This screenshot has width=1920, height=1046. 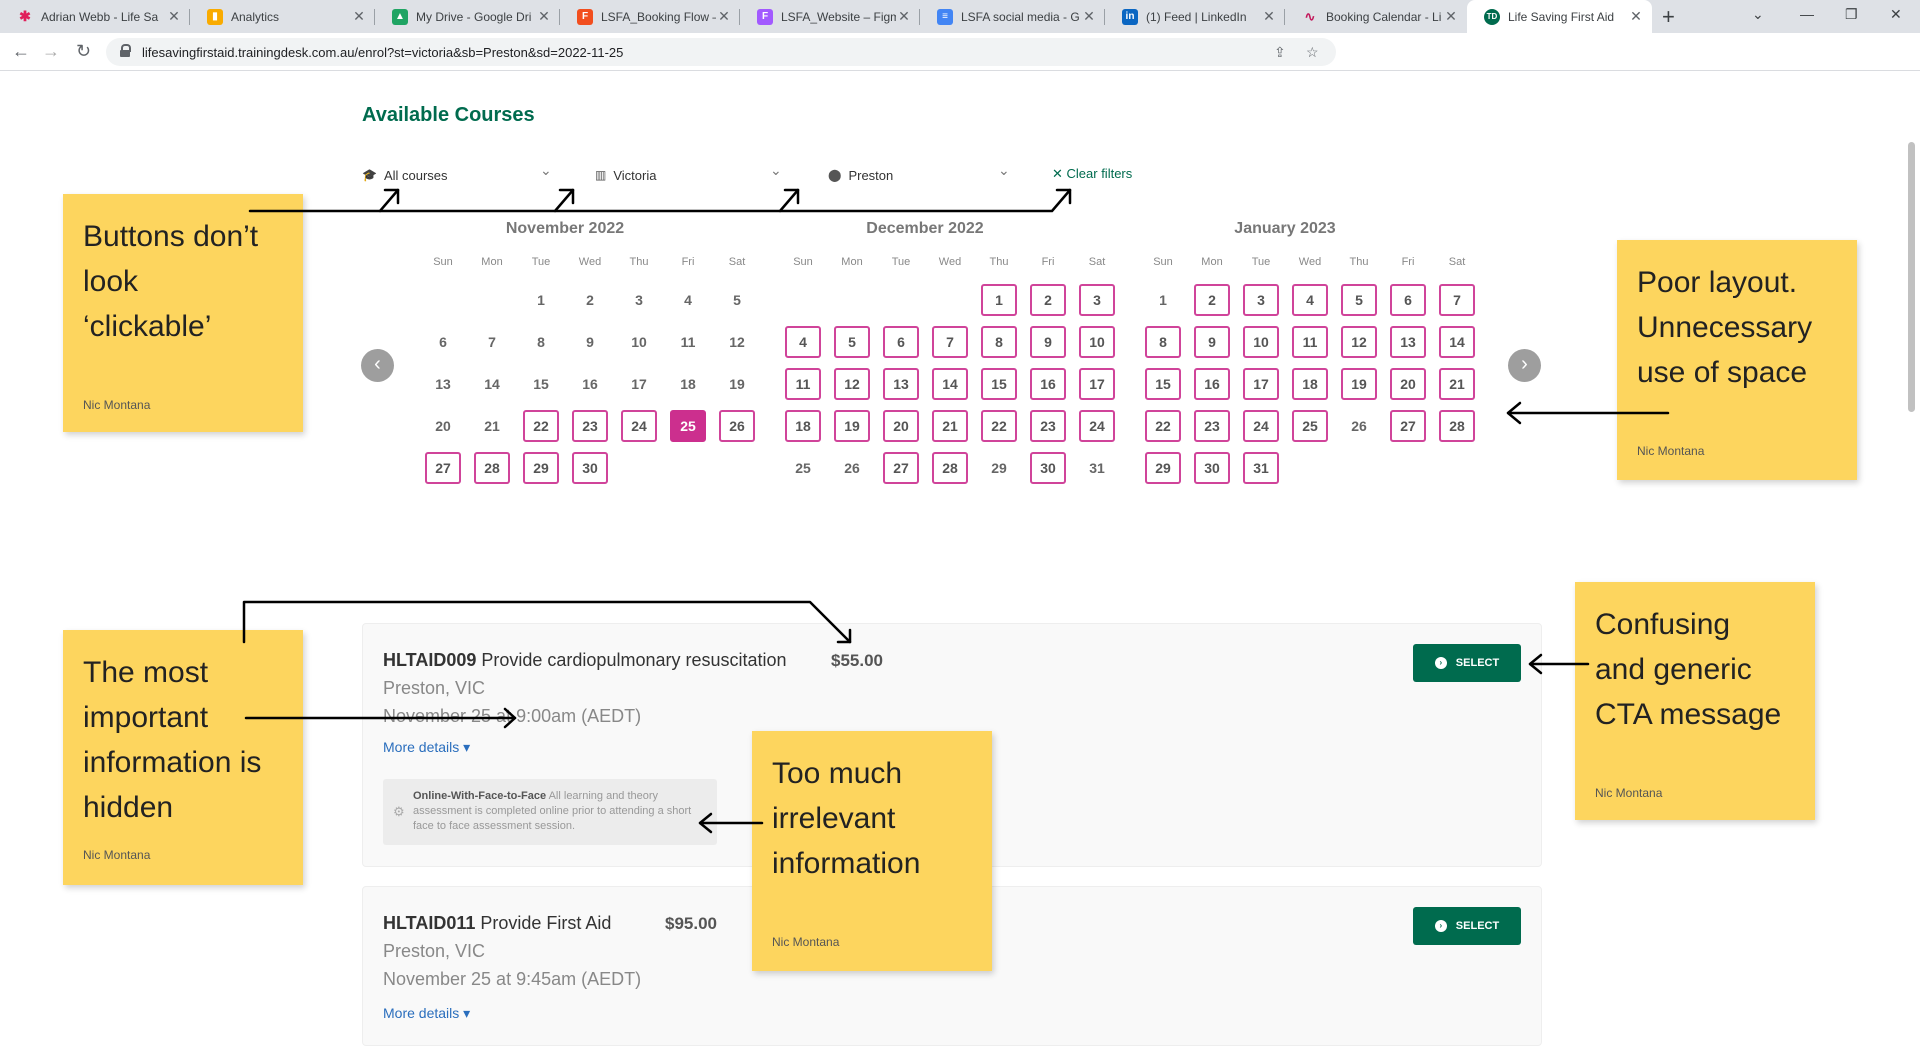 What do you see at coordinates (476, 200) in the screenshot?
I see `arrow-to-state-filter` at bounding box center [476, 200].